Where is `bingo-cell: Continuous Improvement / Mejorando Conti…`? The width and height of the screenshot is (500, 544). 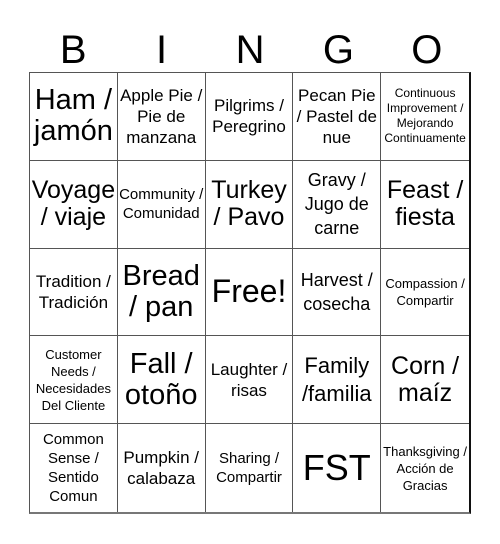 bingo-cell: Continuous Improvement / Mejorando Conti… is located at coordinates (425, 117).